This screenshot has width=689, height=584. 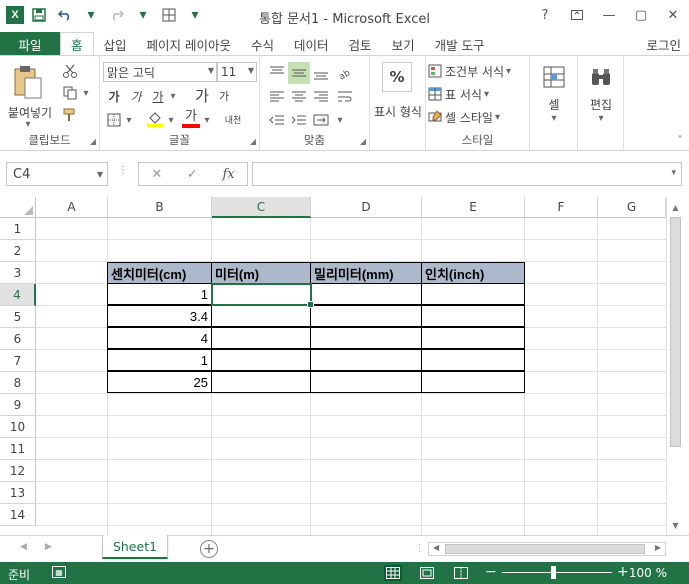 I want to click on align-right-icon, so click(x=321, y=97).